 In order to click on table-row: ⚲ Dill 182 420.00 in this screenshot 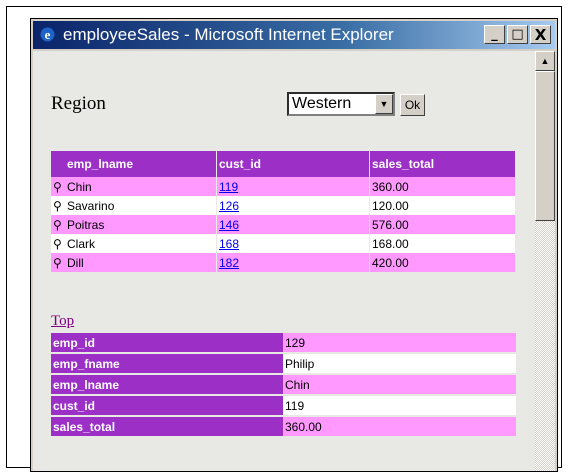, I will do `click(283, 262)`.